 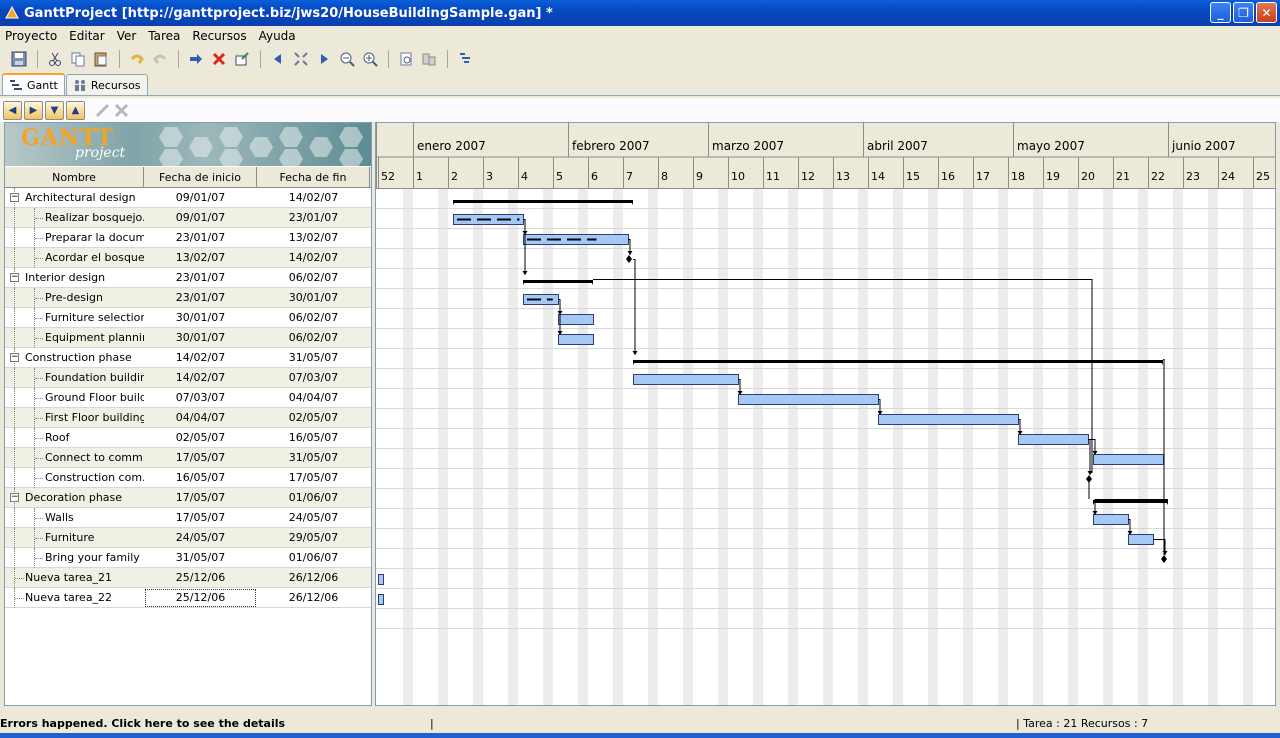 What do you see at coordinates (74, 198) in the screenshot?
I see `task-name-cell: −Architectural design` at bounding box center [74, 198].